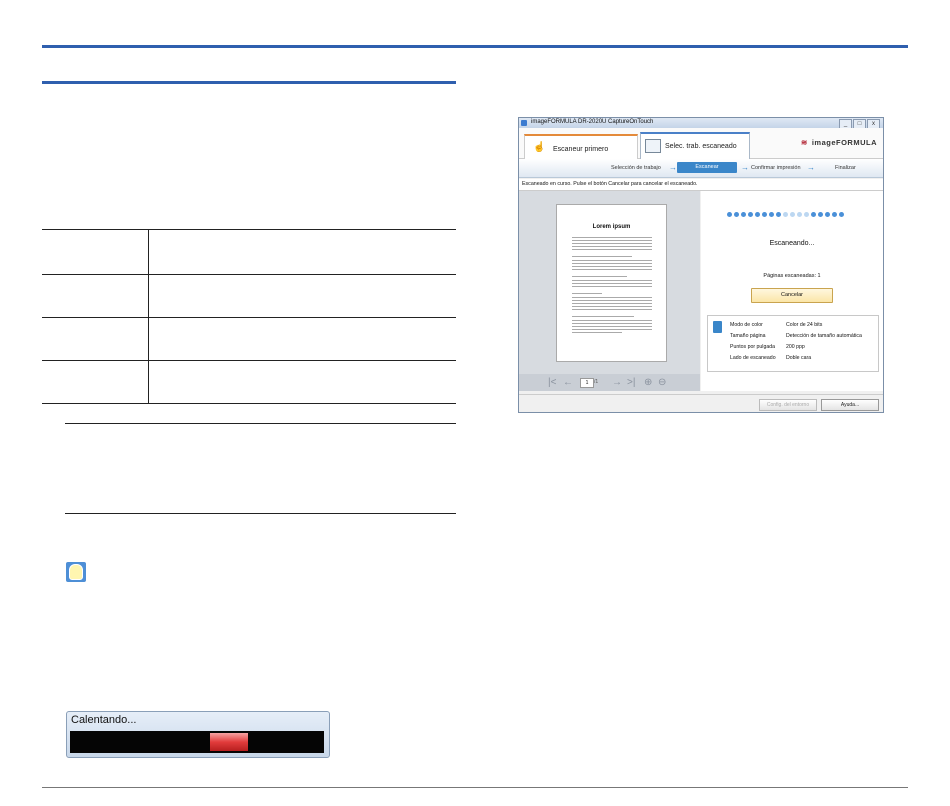 The image size is (950, 806). What do you see at coordinates (753, 358) in the screenshot?
I see `setting-label: Lado de escaneado` at bounding box center [753, 358].